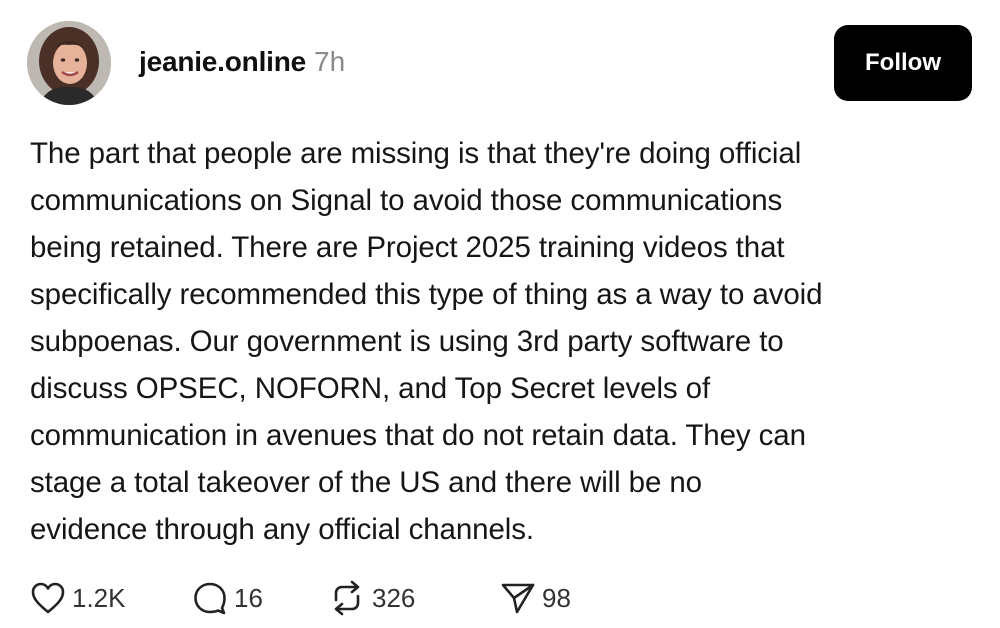 Image resolution: width=1000 pixels, height=628 pixels. I want to click on post-header: jeanie.online 7h, so click(242, 62).